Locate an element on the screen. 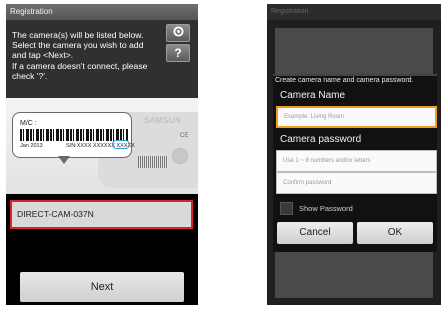 The image size is (441, 309). serial-highlight-oval is located at coordinates (121, 144).